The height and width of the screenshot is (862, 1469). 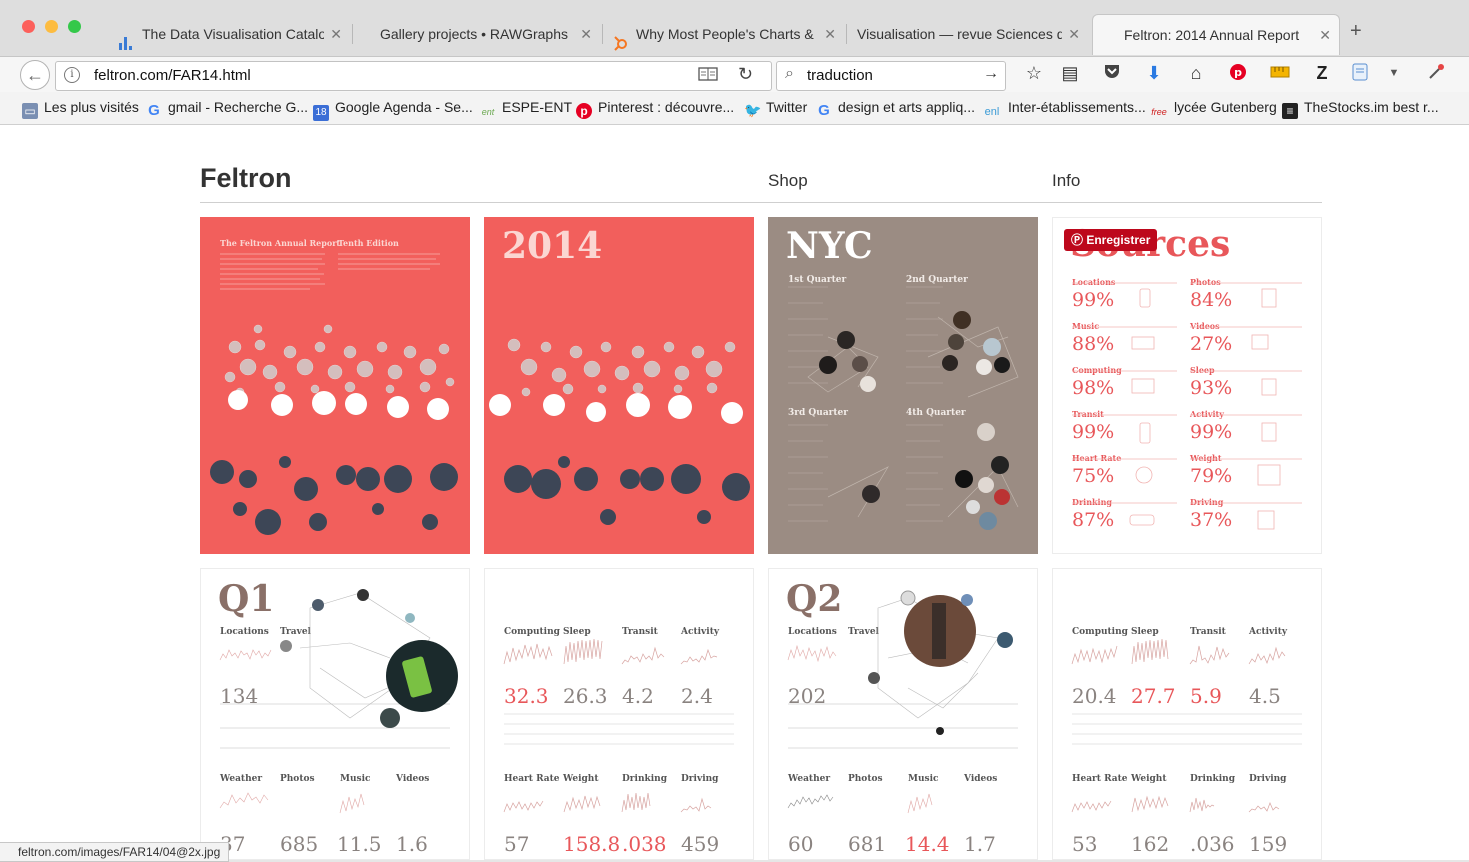 What do you see at coordinates (745, 74) in the screenshot?
I see `reload-icon: ↻` at bounding box center [745, 74].